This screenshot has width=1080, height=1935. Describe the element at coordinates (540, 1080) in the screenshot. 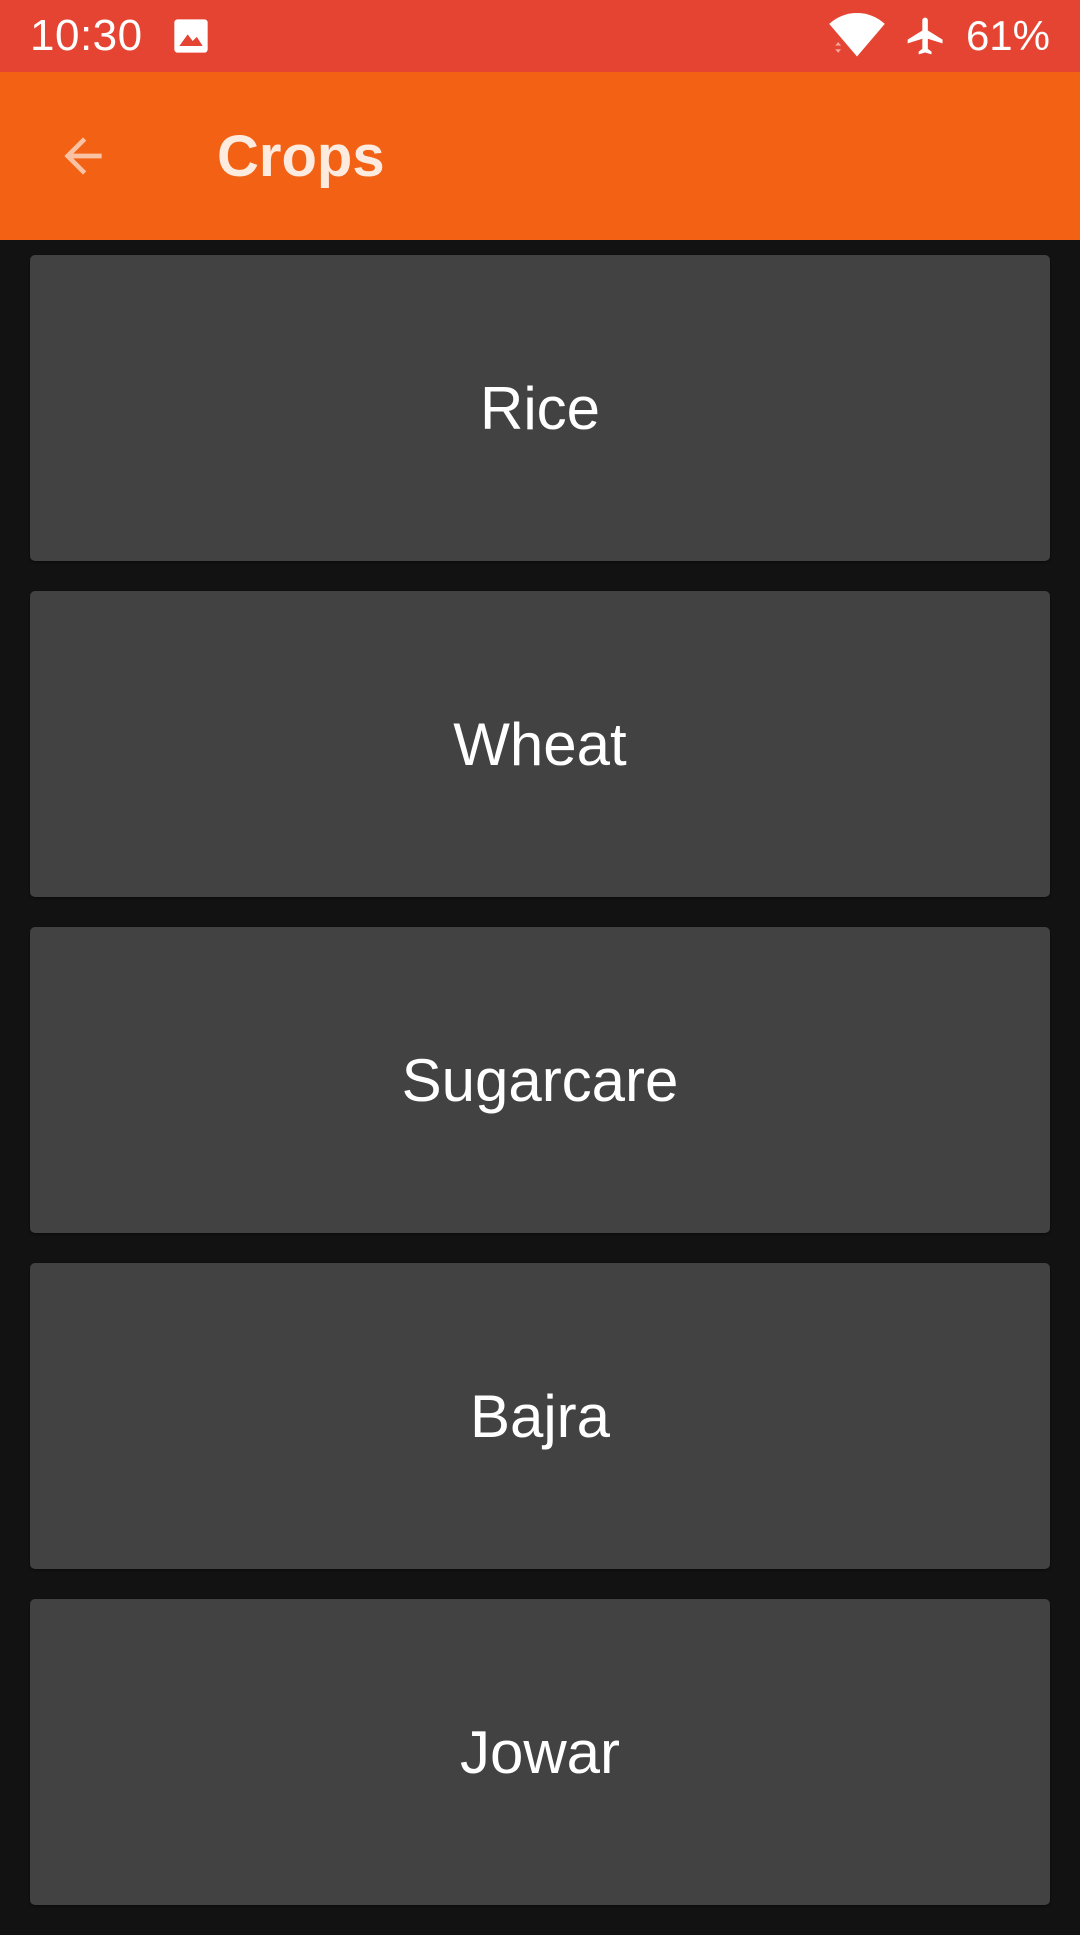

I see `crop-item-sugarcare: Sugarcare` at that location.